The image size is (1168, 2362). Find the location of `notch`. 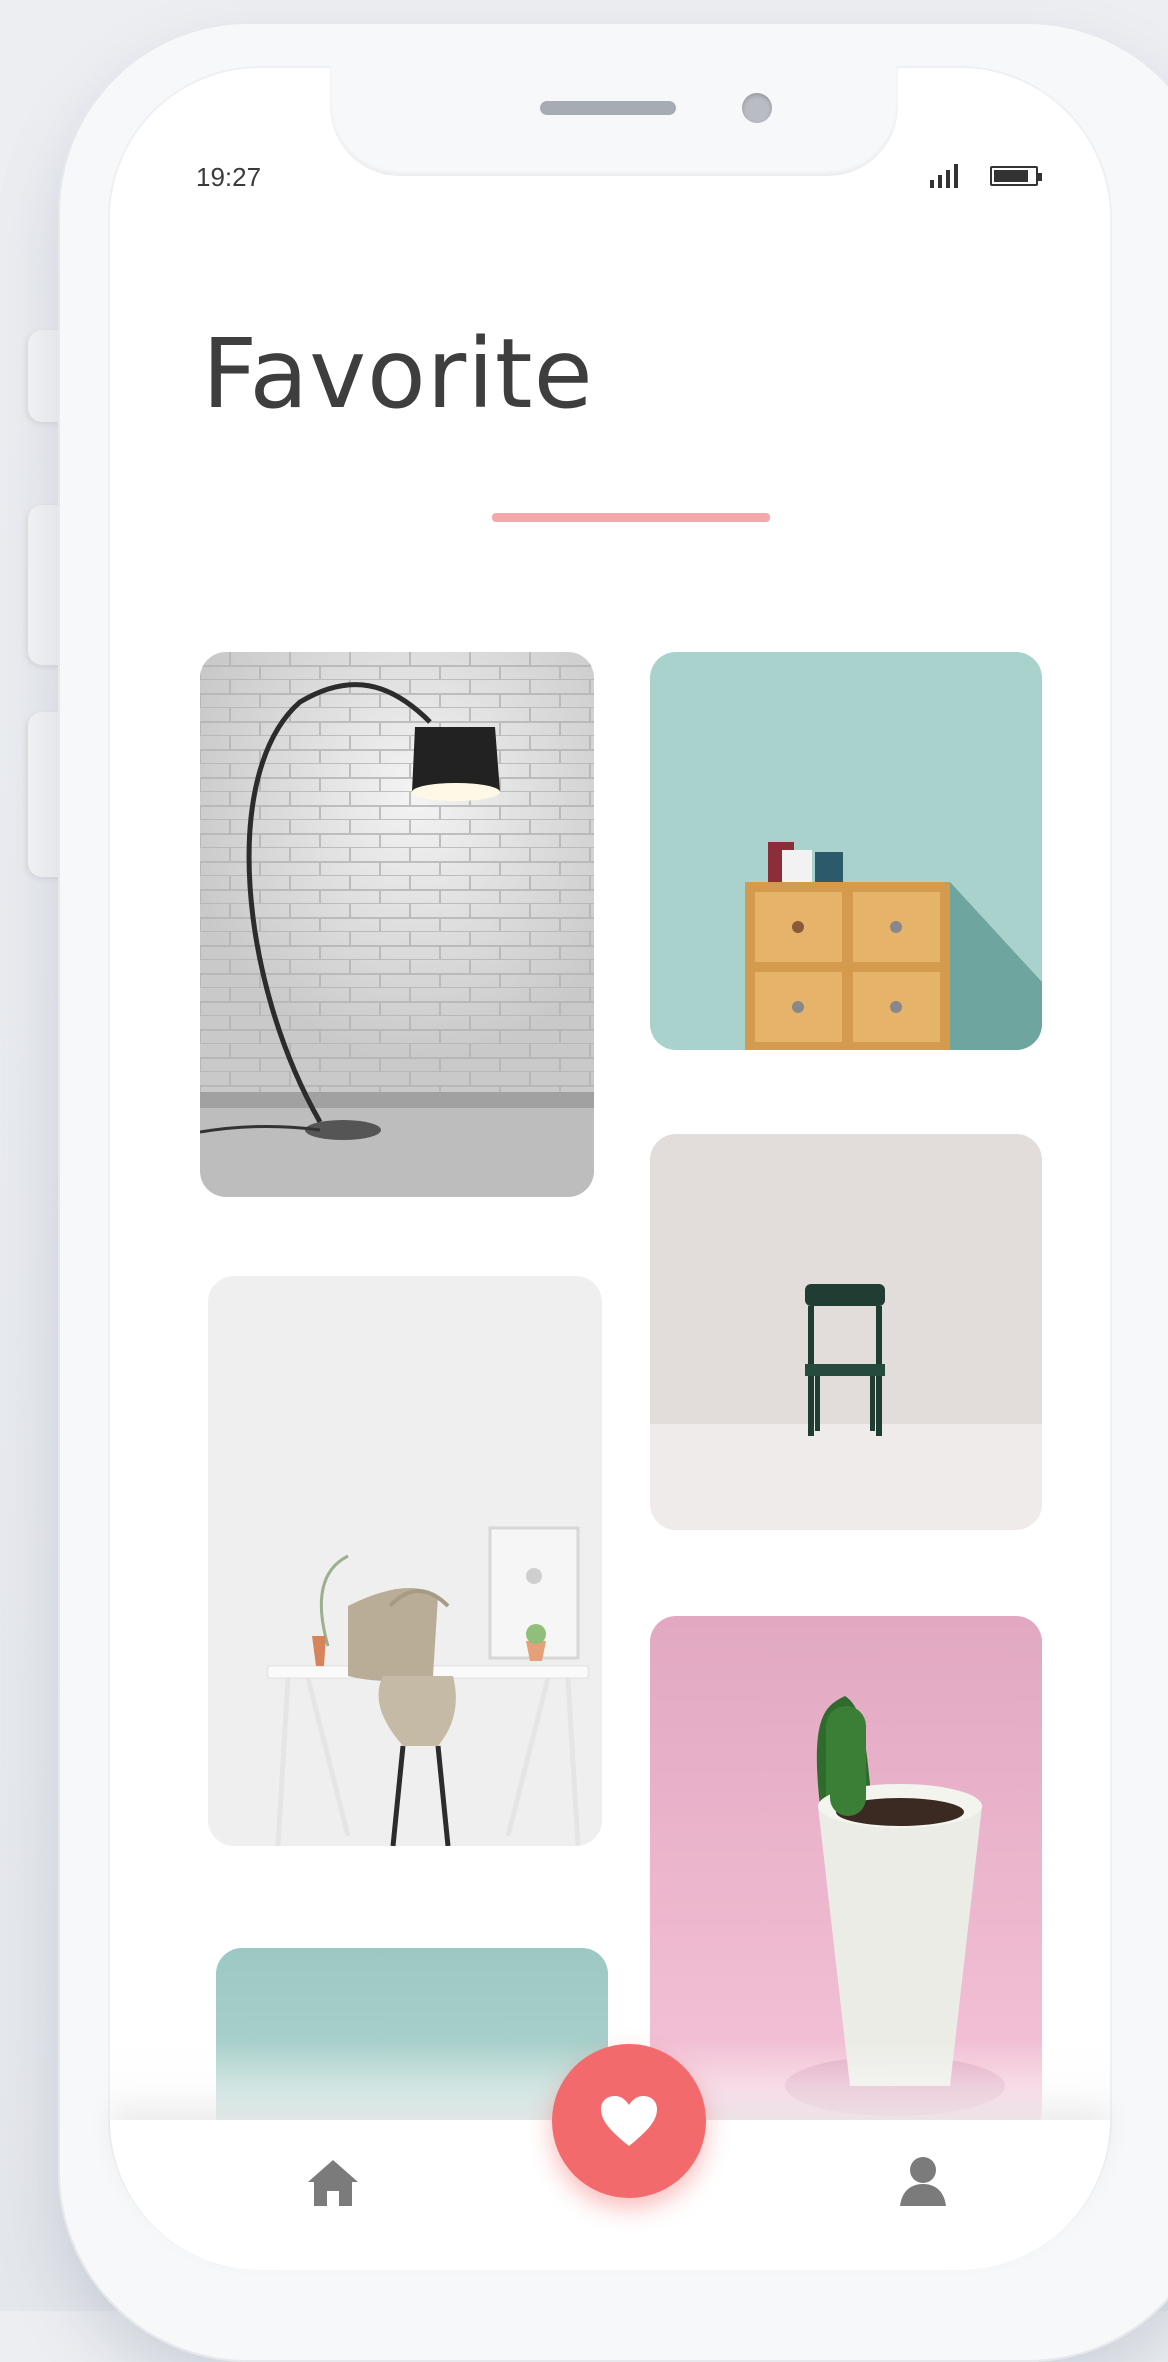

notch is located at coordinates (614, 121).